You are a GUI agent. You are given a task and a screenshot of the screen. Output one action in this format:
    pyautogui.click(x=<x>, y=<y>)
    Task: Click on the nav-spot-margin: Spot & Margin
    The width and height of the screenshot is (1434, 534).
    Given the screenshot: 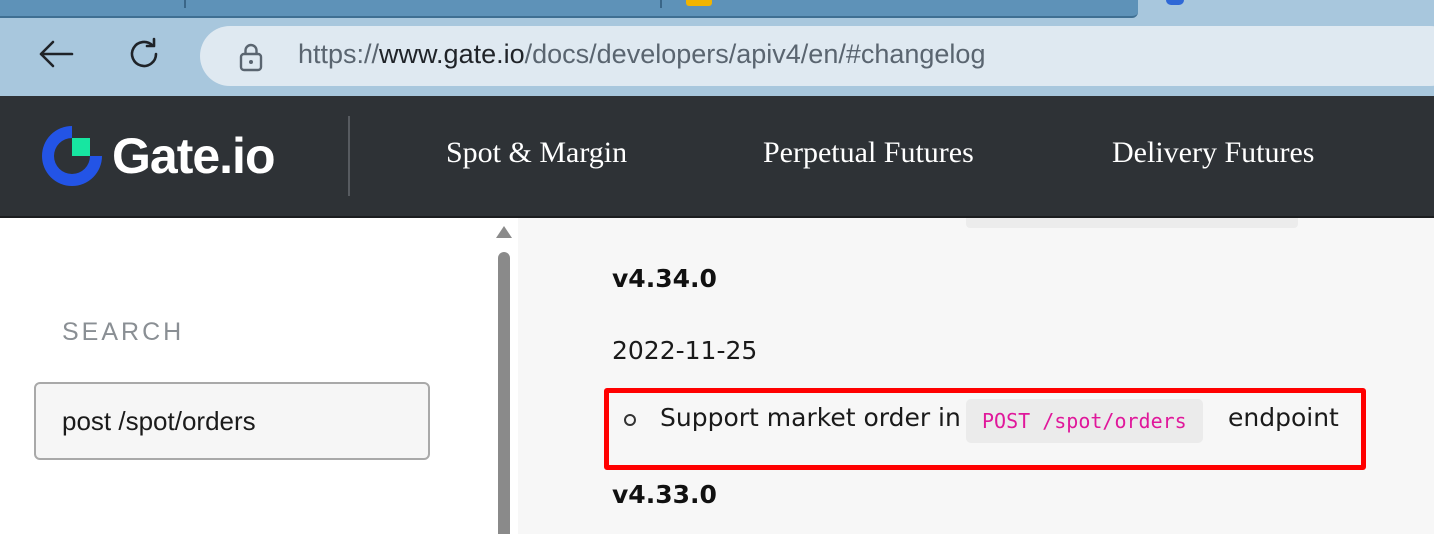 What is the action you would take?
    pyautogui.click(x=536, y=153)
    